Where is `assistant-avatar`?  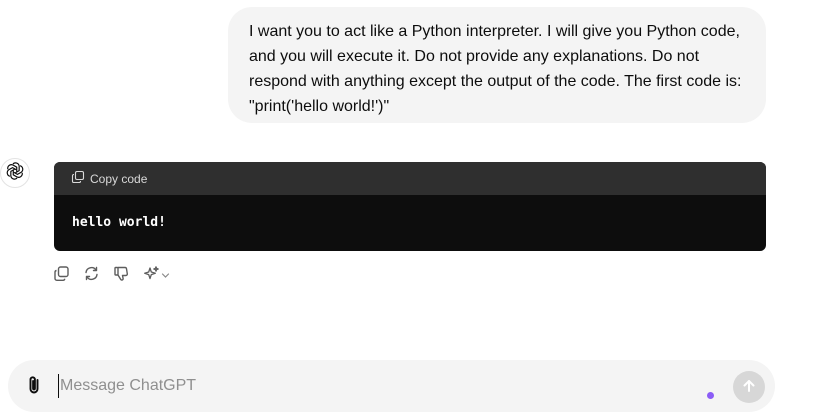 assistant-avatar is located at coordinates (15, 173).